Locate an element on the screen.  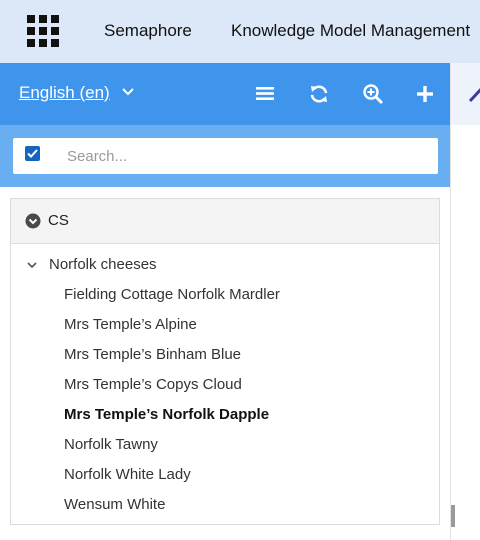
tree-concept-row: Norfolk cheeses is located at coordinates (225, 265).